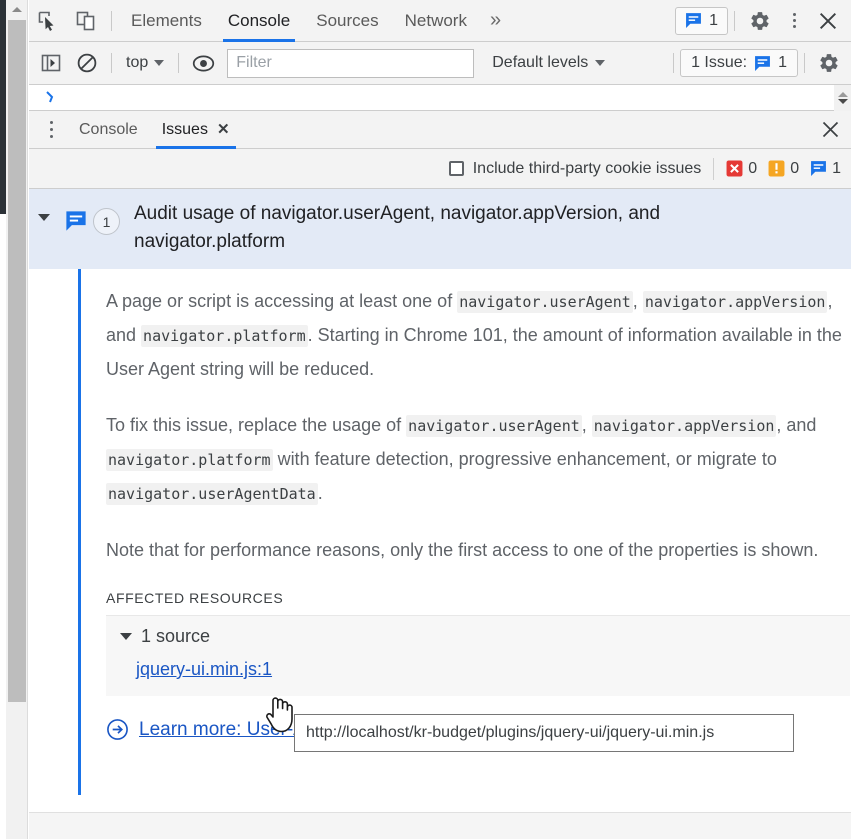  What do you see at coordinates (137, 62) in the screenshot?
I see `execution-context-label: top` at bounding box center [137, 62].